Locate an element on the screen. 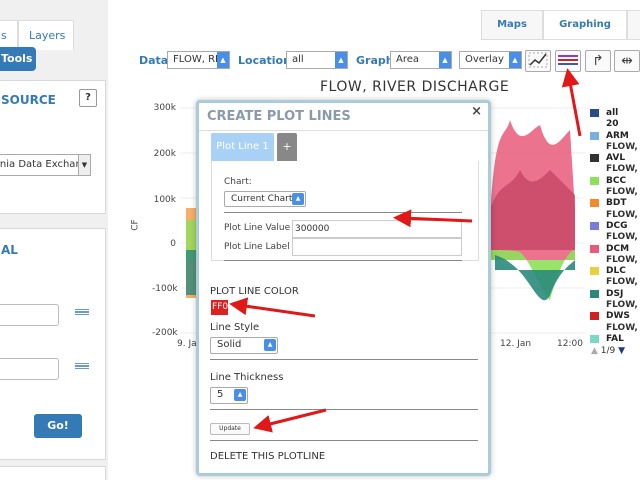 Image resolution: width=640 pixels, height=480 pixels. update-button: Update is located at coordinates (230, 429).